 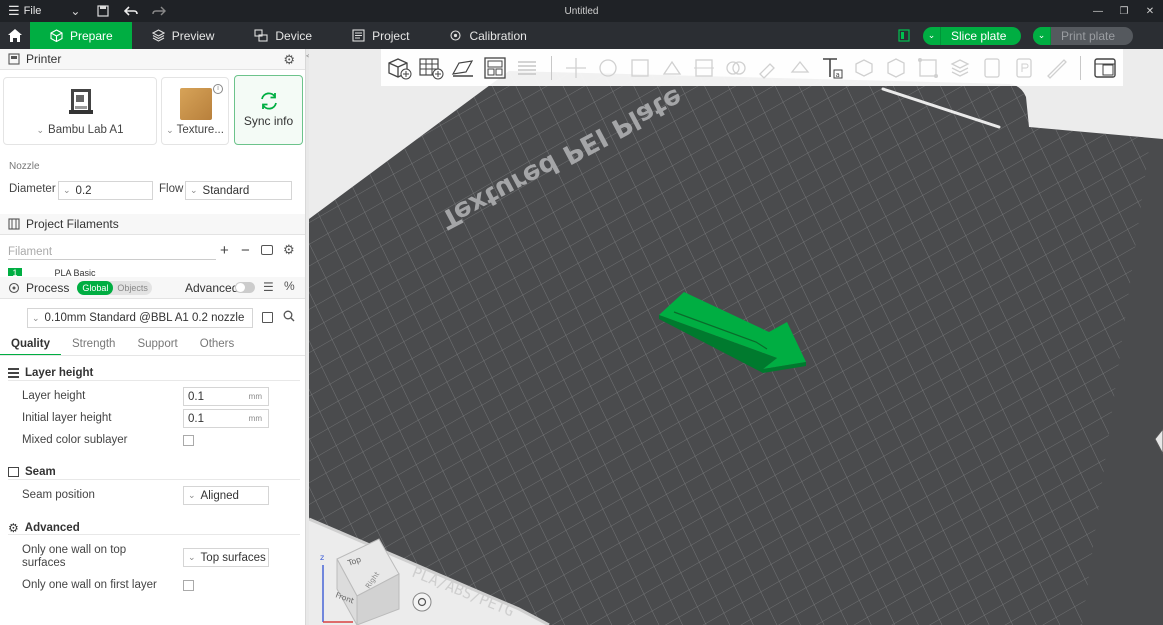 What do you see at coordinates (74, 556) in the screenshot?
I see `only-one-wall-top-label: Only one wall on top surfaces` at bounding box center [74, 556].